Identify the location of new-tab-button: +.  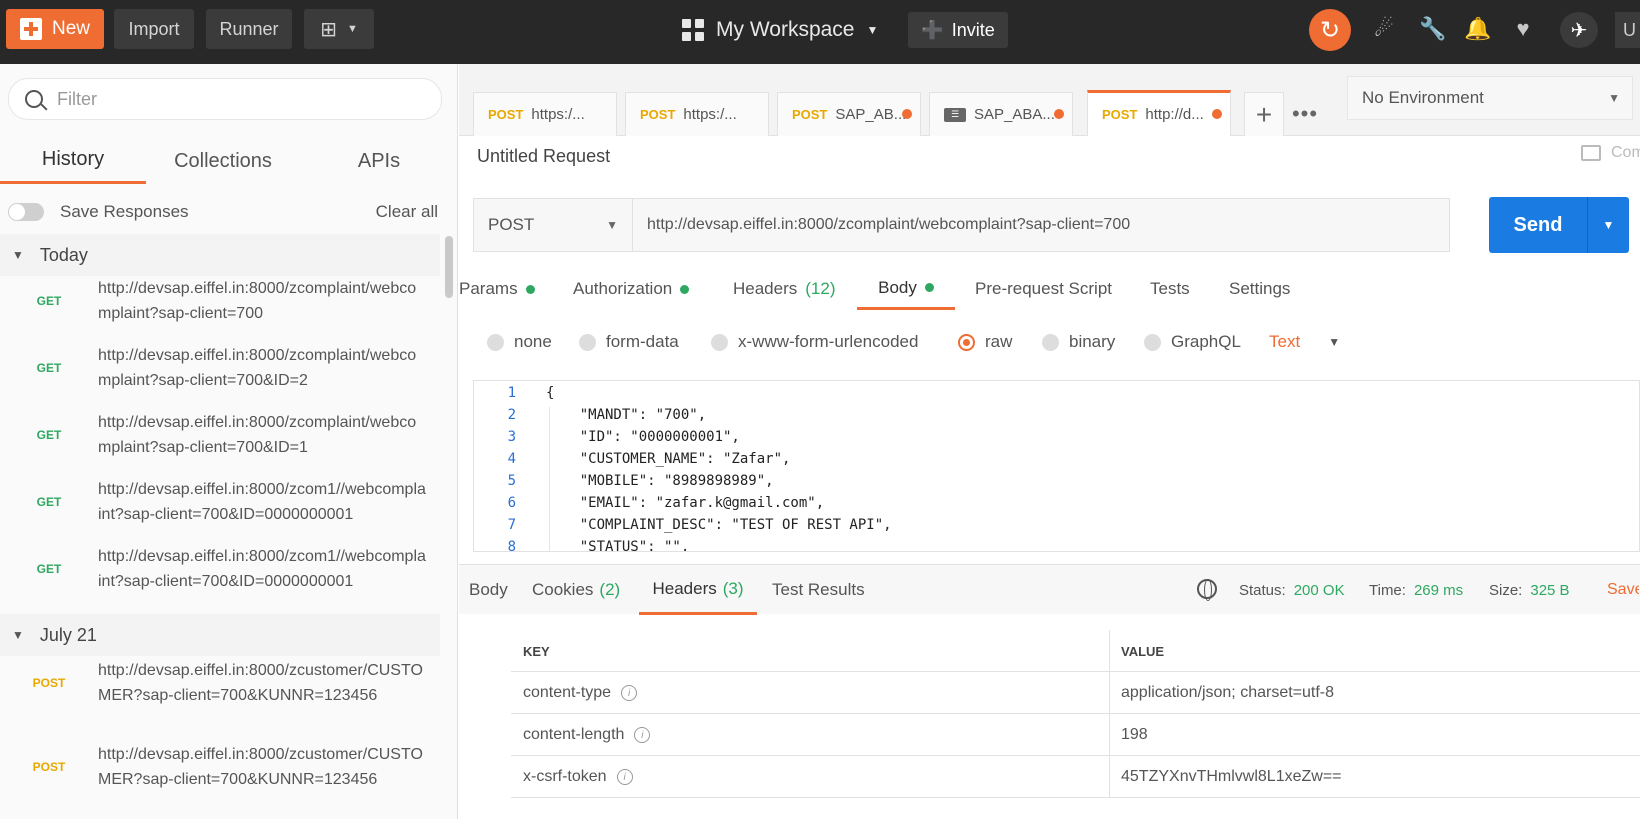
(1264, 114).